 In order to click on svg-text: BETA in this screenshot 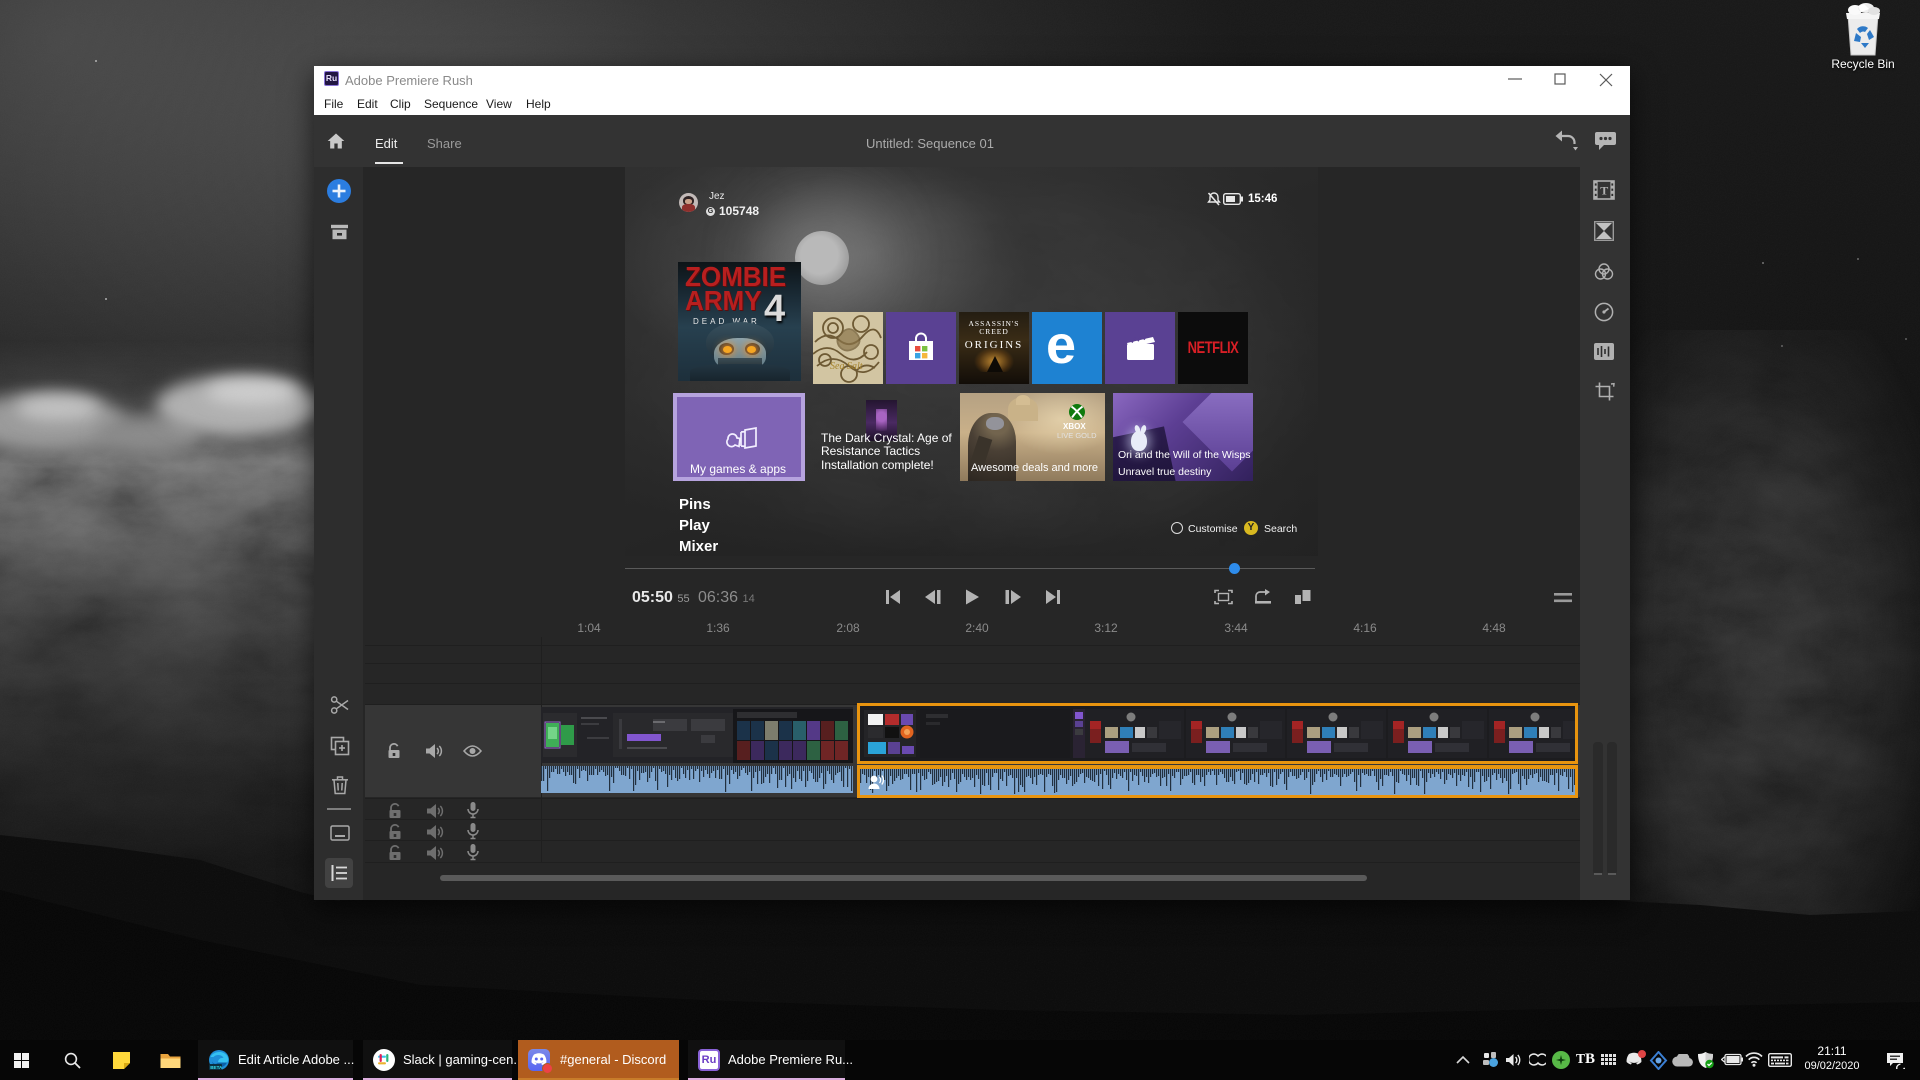, I will do `click(216, 1067)`.